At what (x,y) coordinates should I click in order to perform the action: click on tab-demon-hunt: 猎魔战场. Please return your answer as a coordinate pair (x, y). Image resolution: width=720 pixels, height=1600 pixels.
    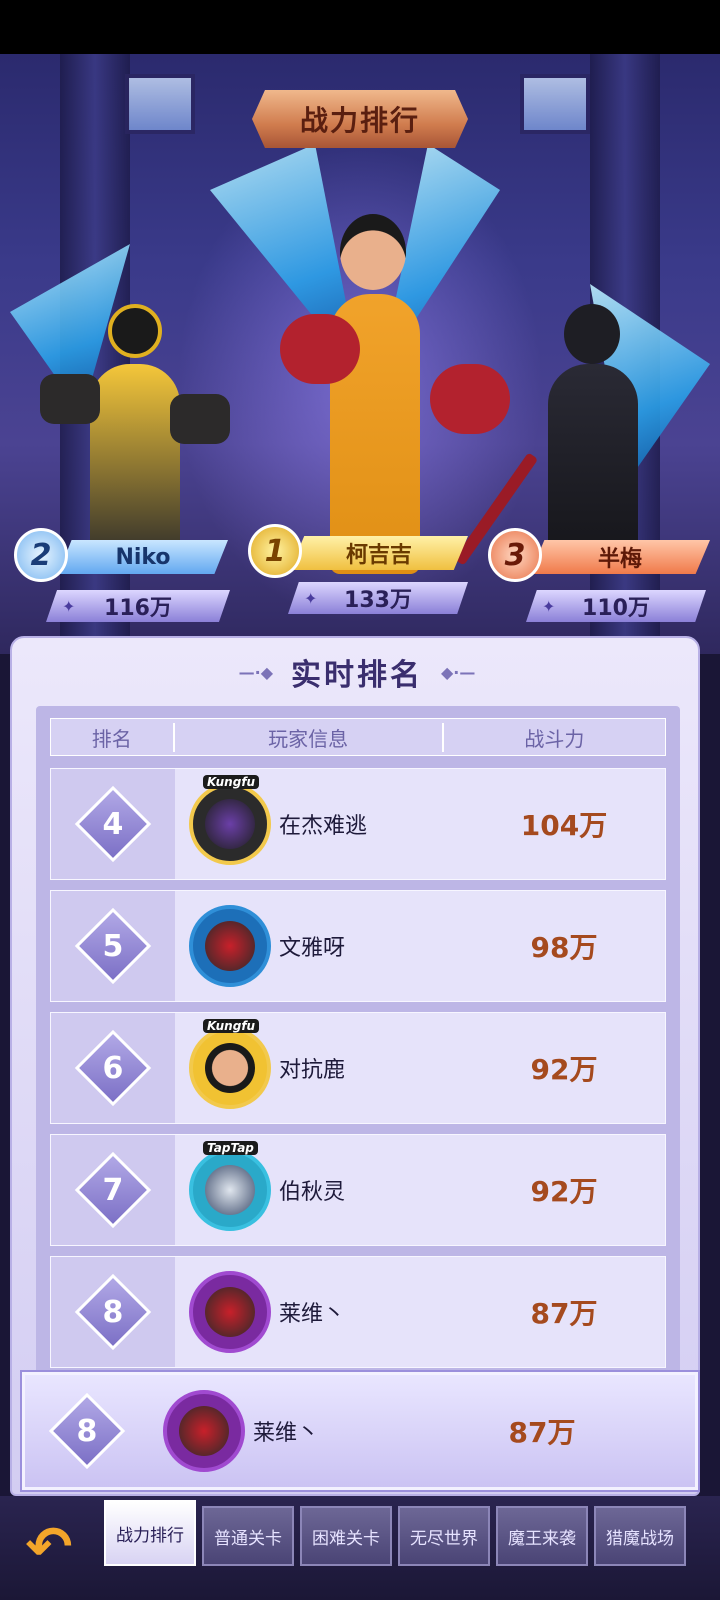
    Looking at the image, I should click on (640, 1536).